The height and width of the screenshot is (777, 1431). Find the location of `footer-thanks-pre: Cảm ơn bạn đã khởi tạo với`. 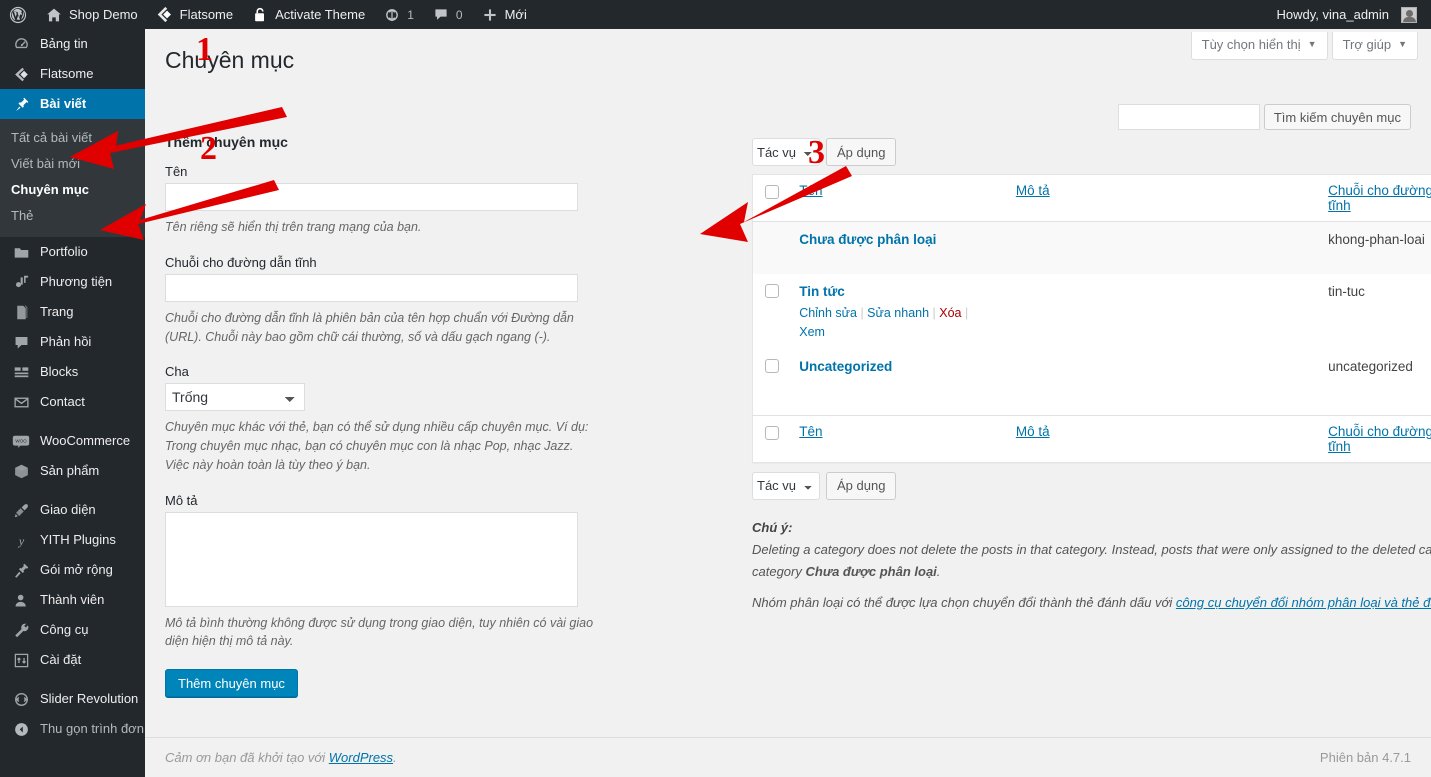

footer-thanks-pre: Cảm ơn bạn đã khởi tạo với is located at coordinates (247, 757).